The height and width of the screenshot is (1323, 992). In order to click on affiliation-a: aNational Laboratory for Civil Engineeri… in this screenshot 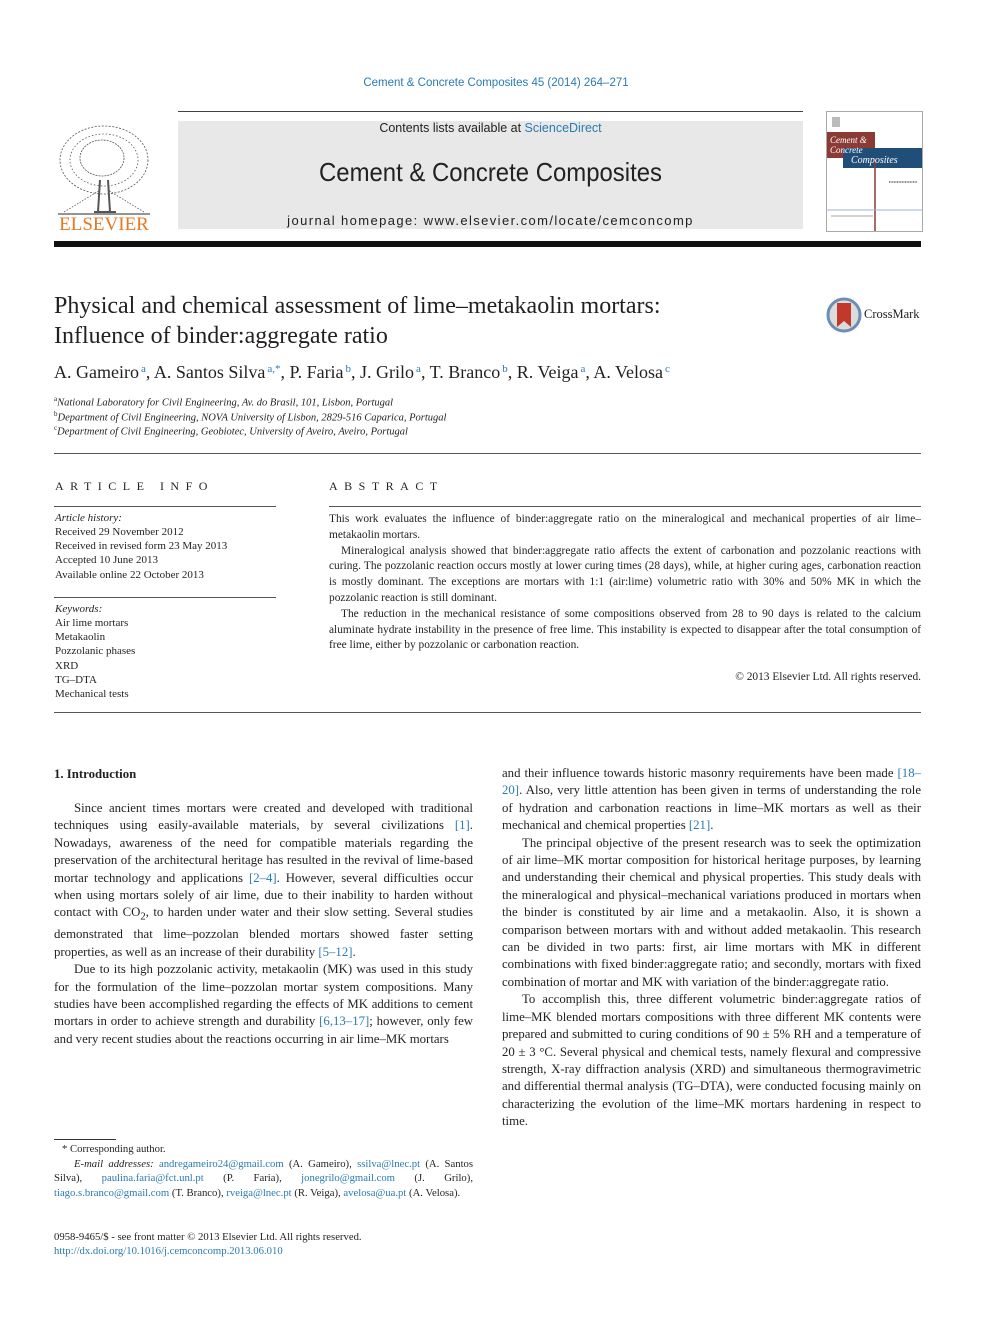, I will do `click(224, 402)`.